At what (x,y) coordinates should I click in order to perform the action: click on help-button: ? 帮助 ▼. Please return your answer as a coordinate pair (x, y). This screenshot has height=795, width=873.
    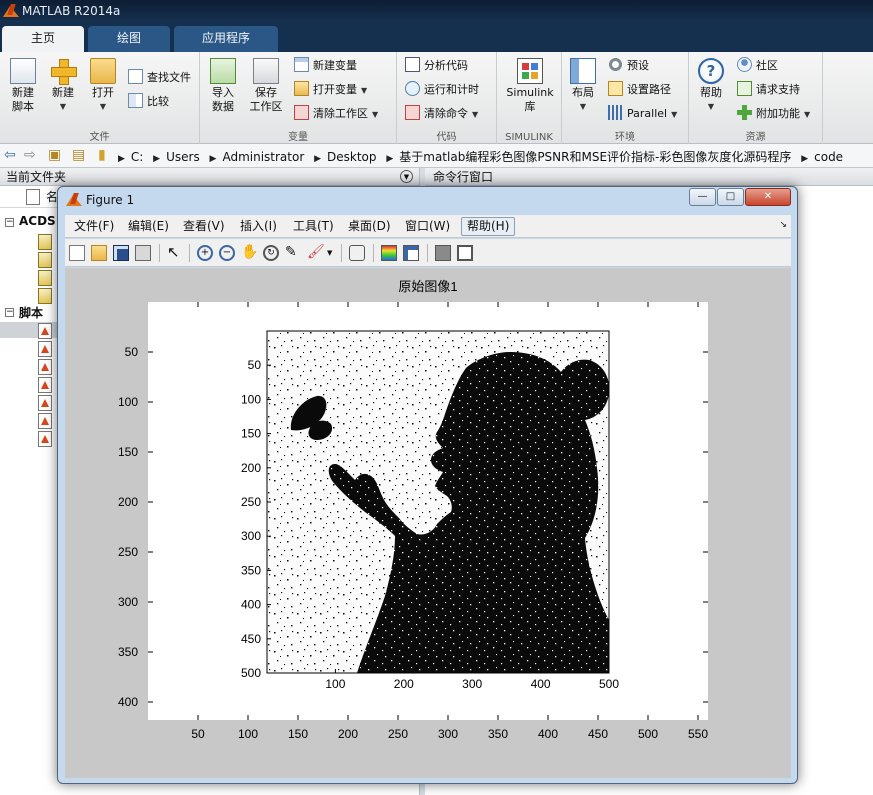
    Looking at the image, I should click on (711, 86).